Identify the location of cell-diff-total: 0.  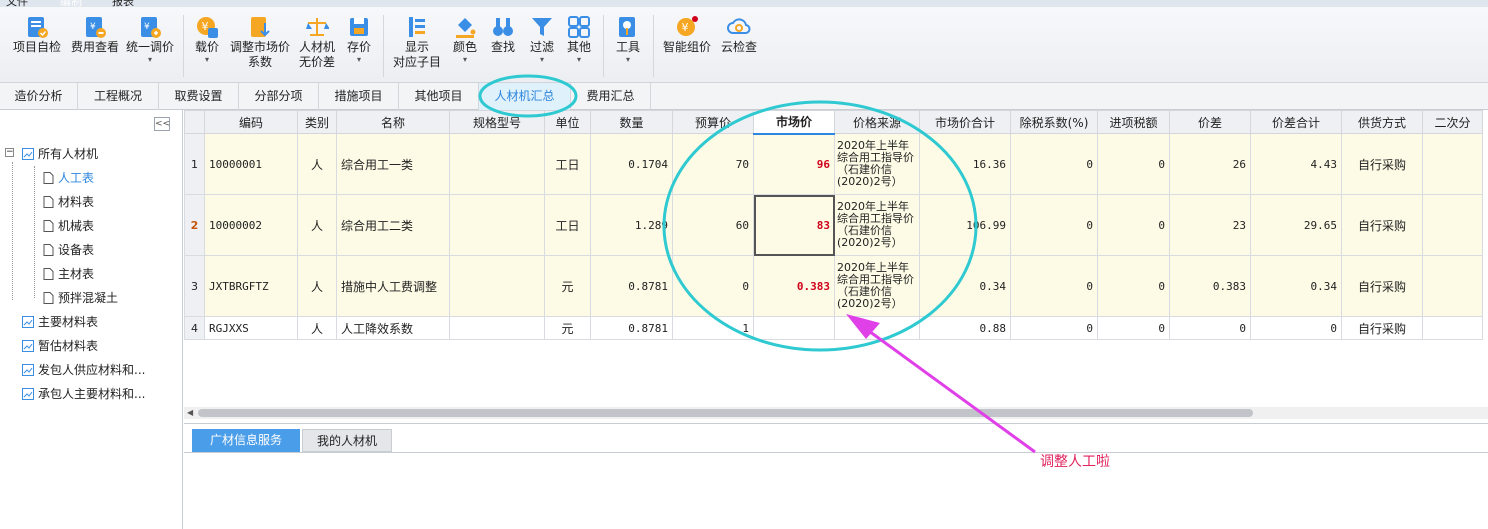
(1296, 328).